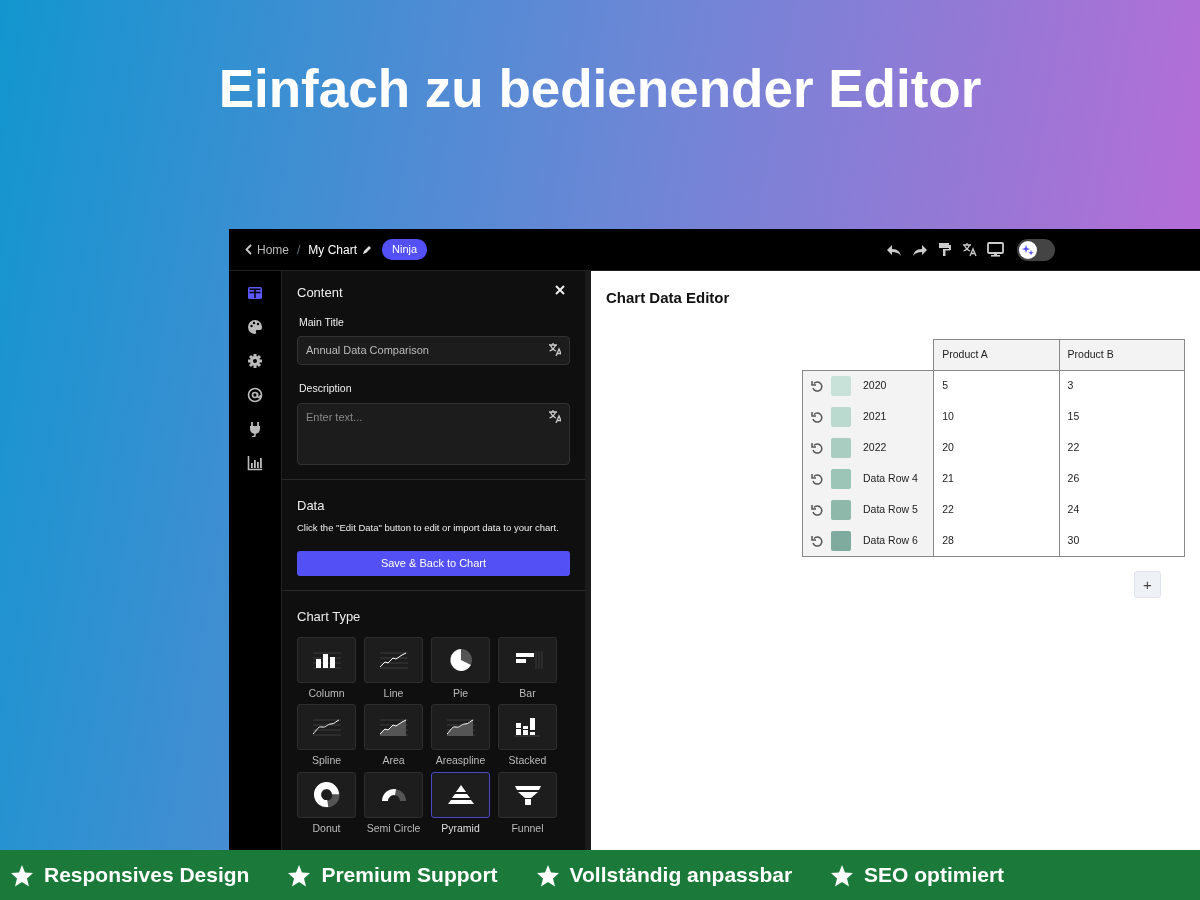 Image resolution: width=1200 pixels, height=900 pixels. Describe the element at coordinates (875, 448) in the screenshot. I see `row-label: 2022` at that location.